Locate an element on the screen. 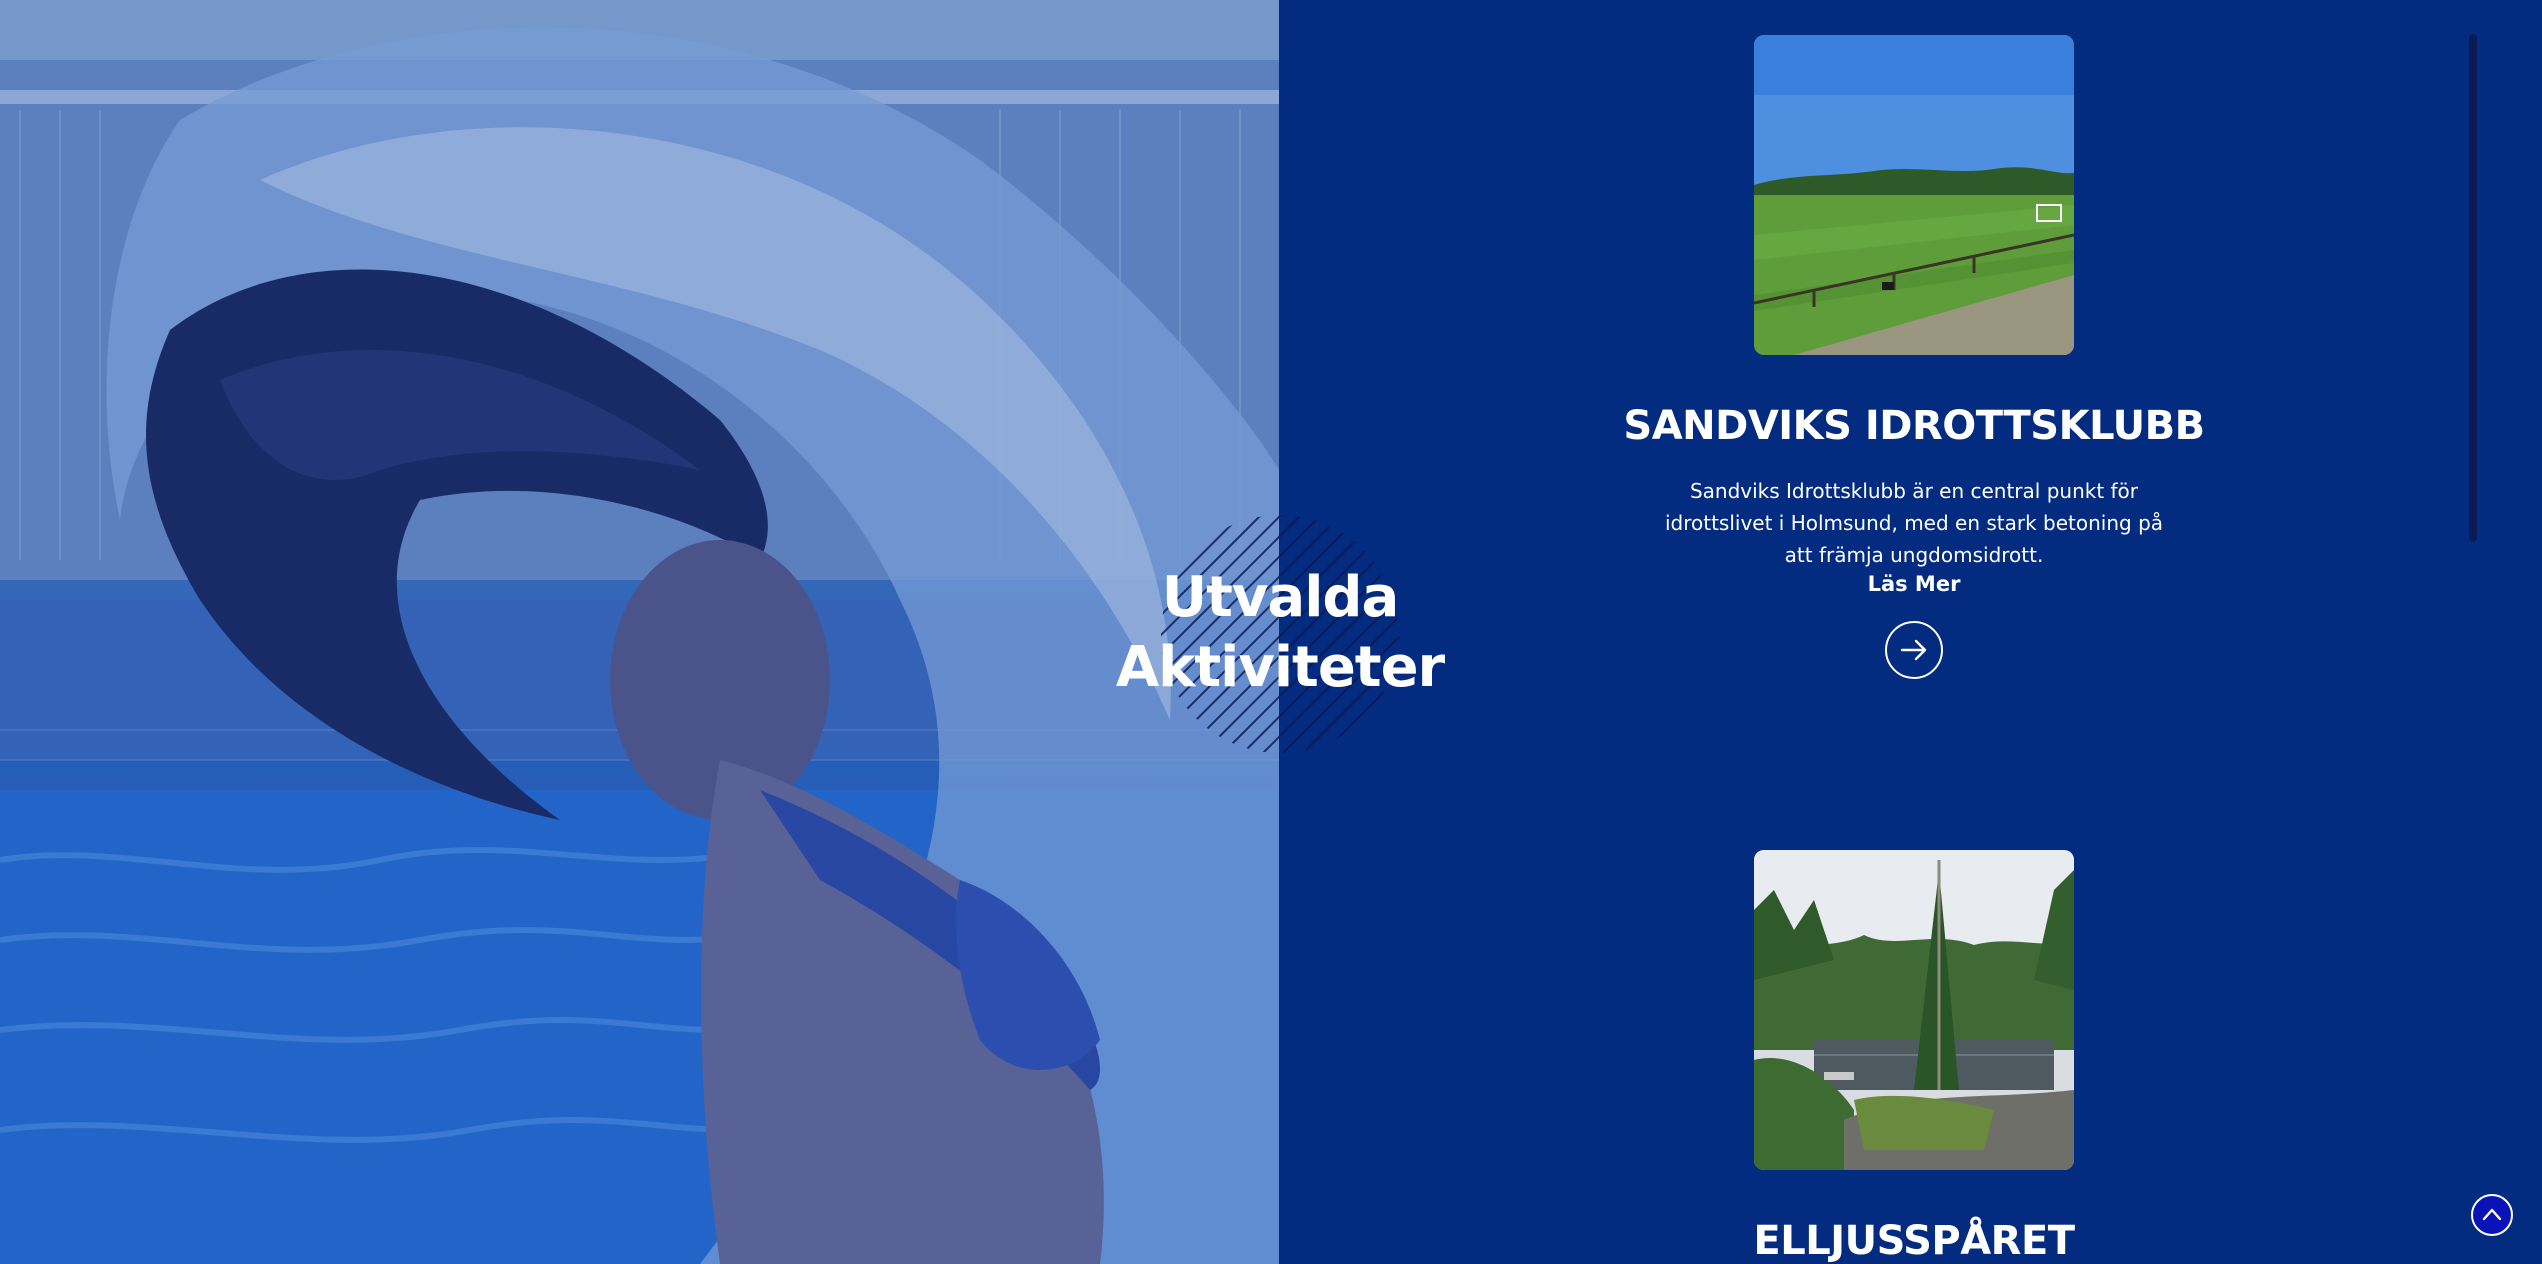  sports-field-image is located at coordinates (1914, 195).